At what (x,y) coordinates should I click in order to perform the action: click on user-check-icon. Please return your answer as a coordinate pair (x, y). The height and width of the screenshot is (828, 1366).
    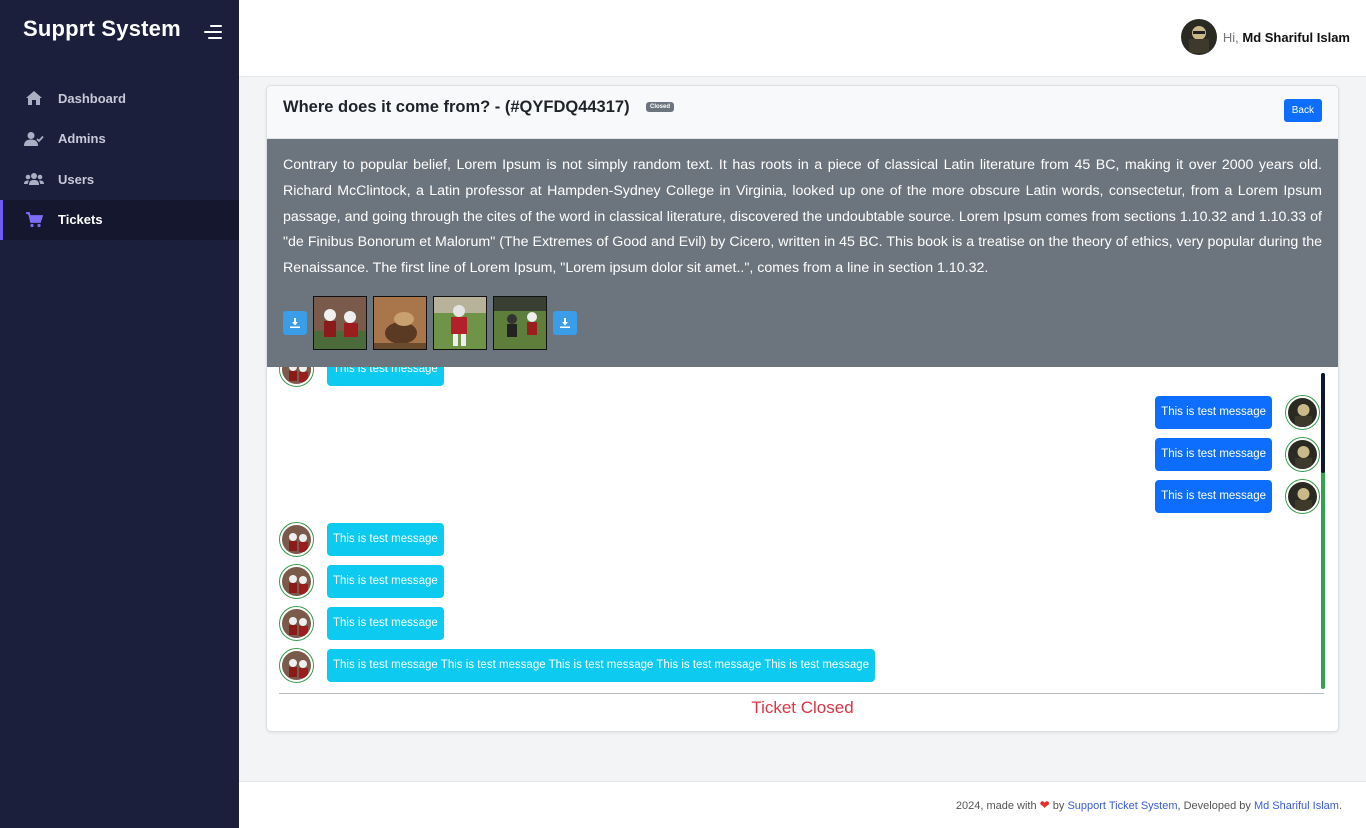
    Looking at the image, I should click on (34, 139).